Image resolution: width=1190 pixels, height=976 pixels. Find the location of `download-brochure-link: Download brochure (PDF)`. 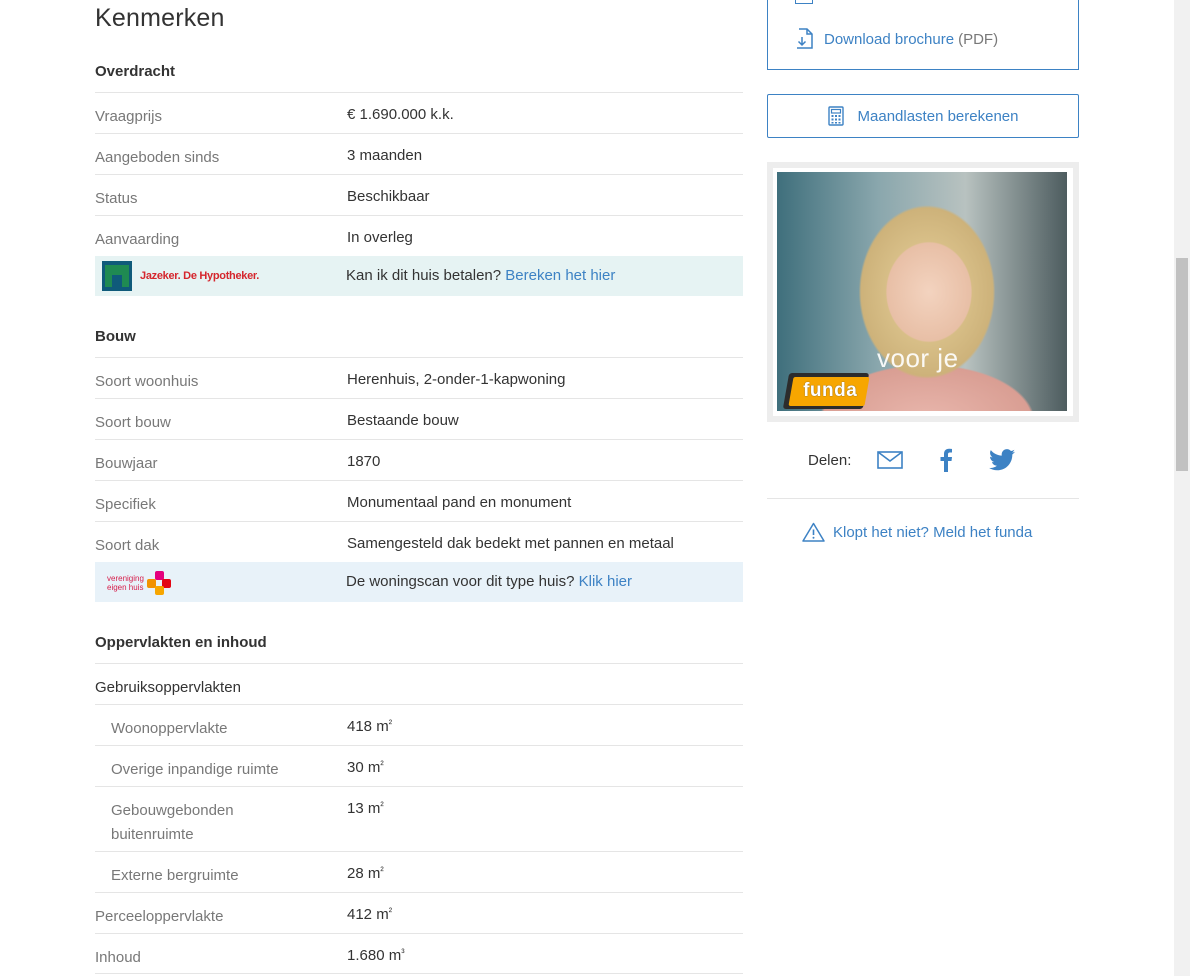

download-brochure-link: Download brochure (PDF) is located at coordinates (896, 39).